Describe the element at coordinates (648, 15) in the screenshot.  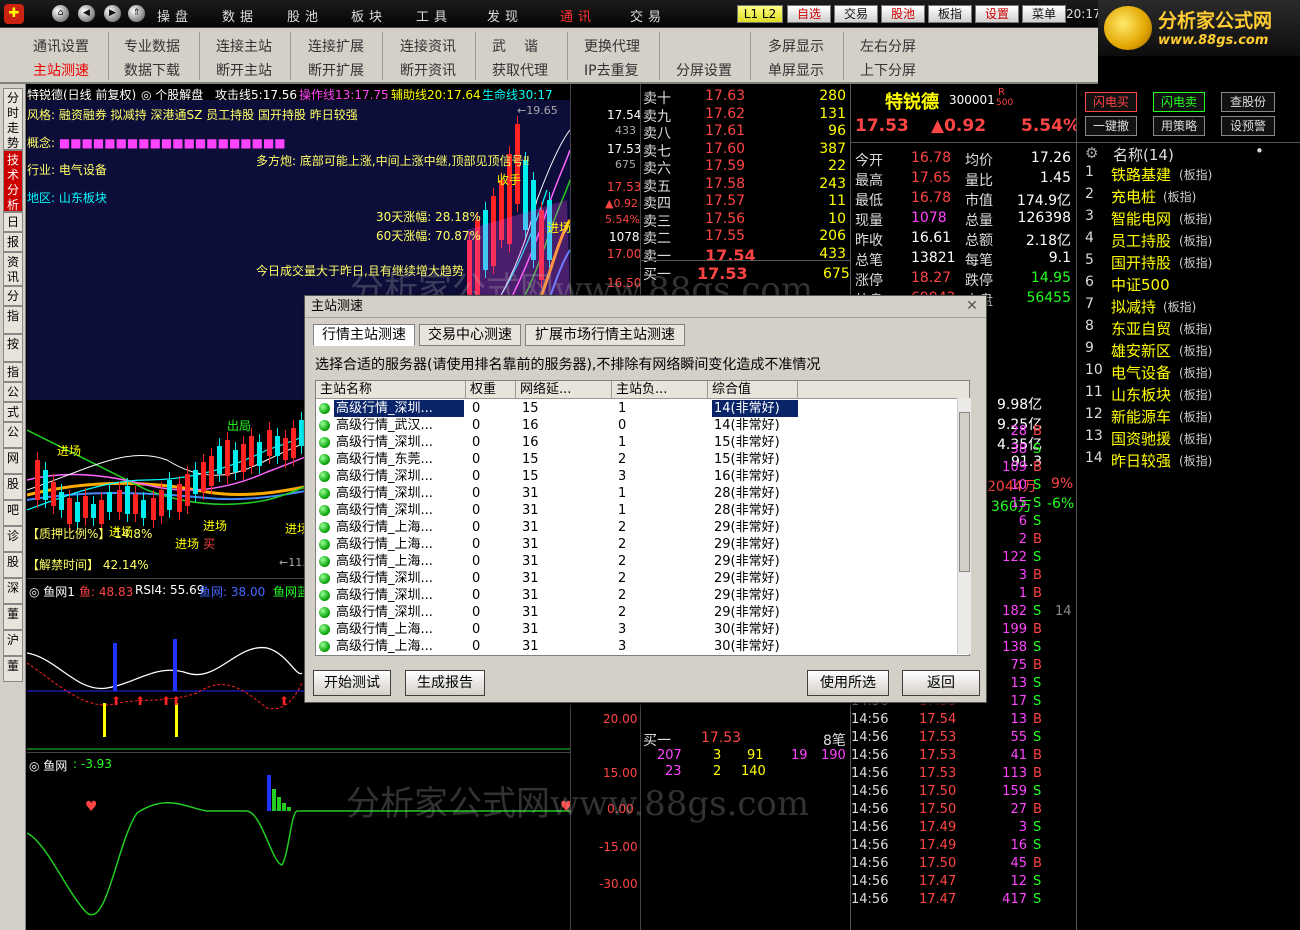
I see `menu-item-jiaoyi: 交易` at that location.